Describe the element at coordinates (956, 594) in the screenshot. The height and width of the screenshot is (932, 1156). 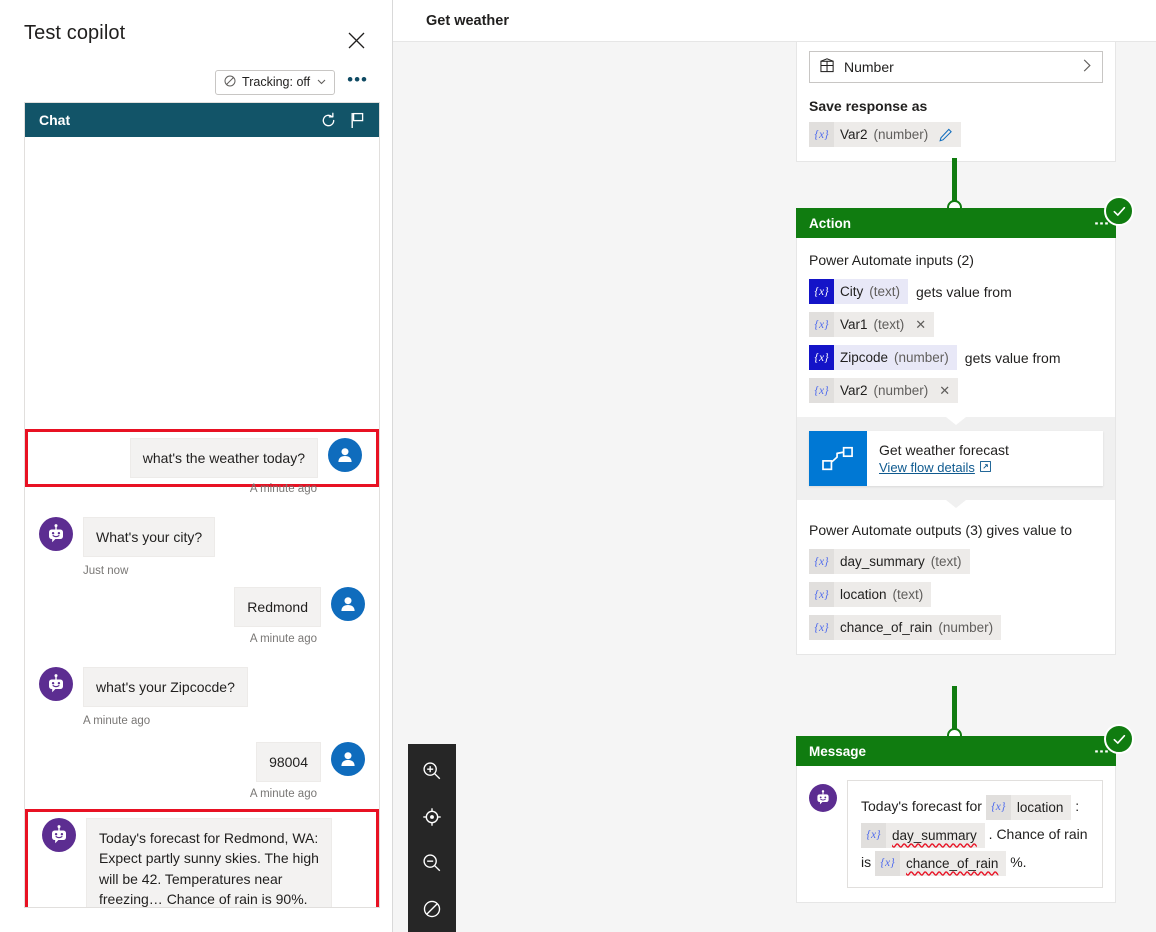
I see `action-output-row: {x} location (text)` at that location.